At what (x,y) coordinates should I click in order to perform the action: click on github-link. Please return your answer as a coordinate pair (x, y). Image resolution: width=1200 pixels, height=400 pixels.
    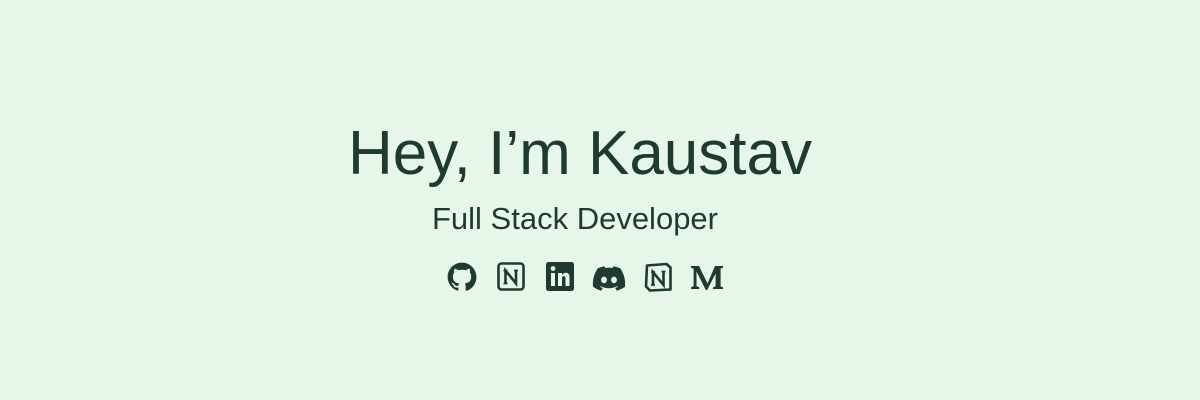
    Looking at the image, I should click on (462, 277).